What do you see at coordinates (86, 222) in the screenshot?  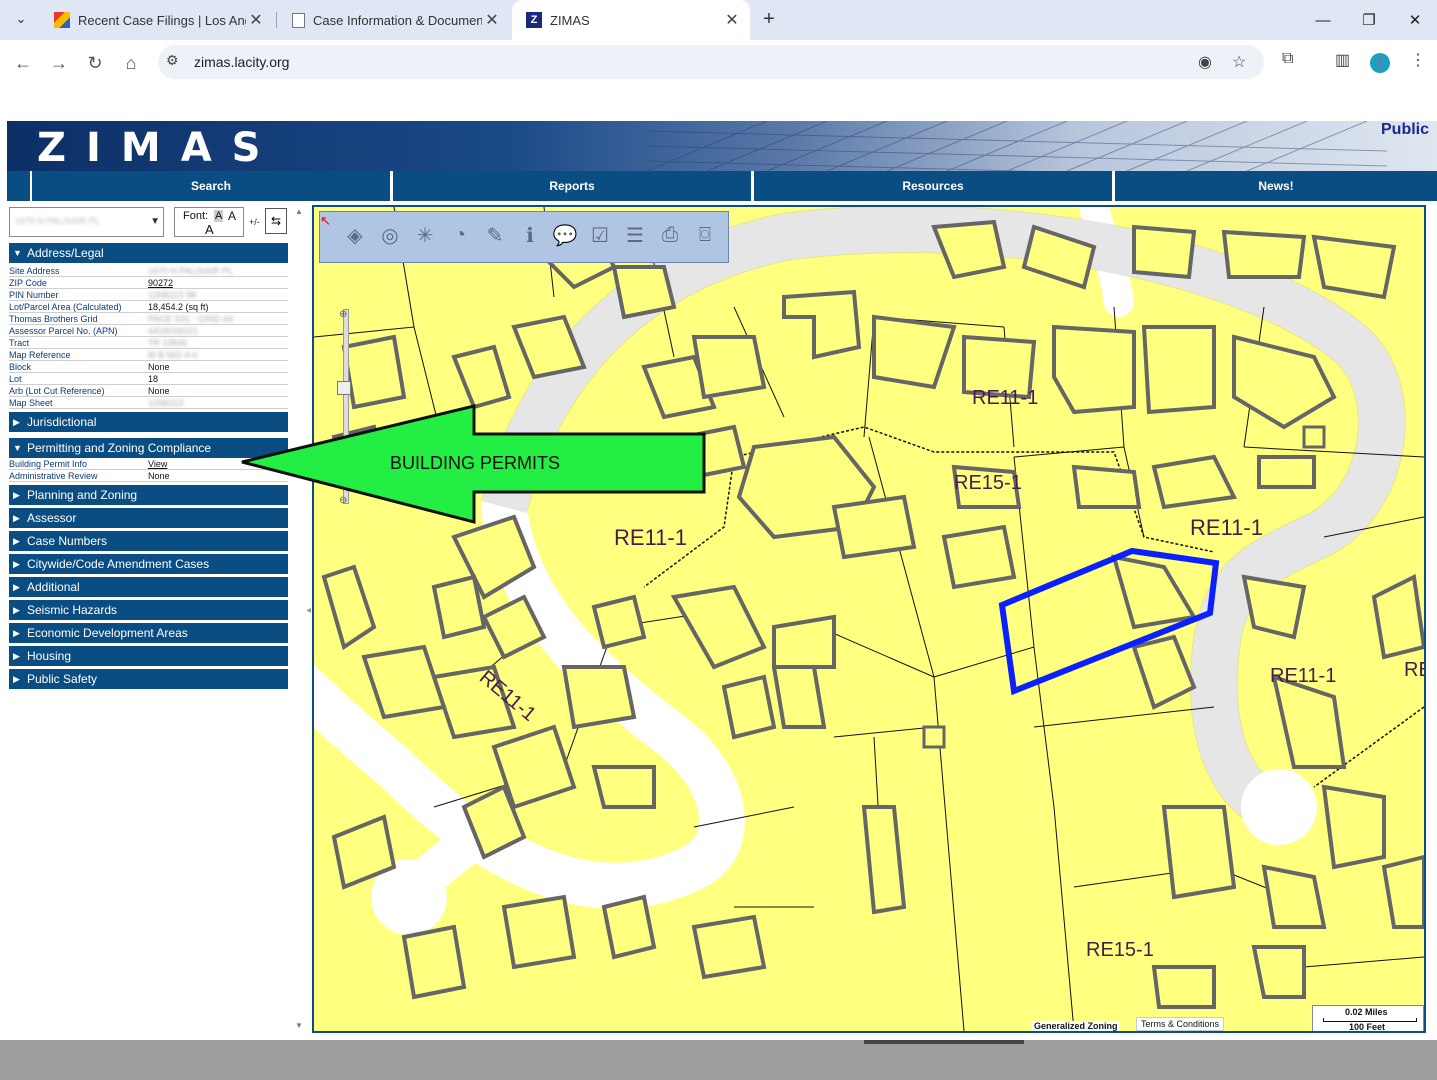 I see `address-select: 1670 N PALISAIR PL ▼` at bounding box center [86, 222].